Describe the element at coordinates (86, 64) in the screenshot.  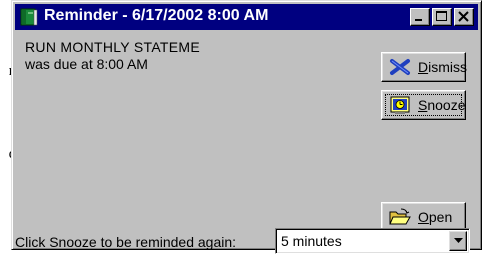
I see `reminder-due-text: was due at 8:00 AM` at that location.